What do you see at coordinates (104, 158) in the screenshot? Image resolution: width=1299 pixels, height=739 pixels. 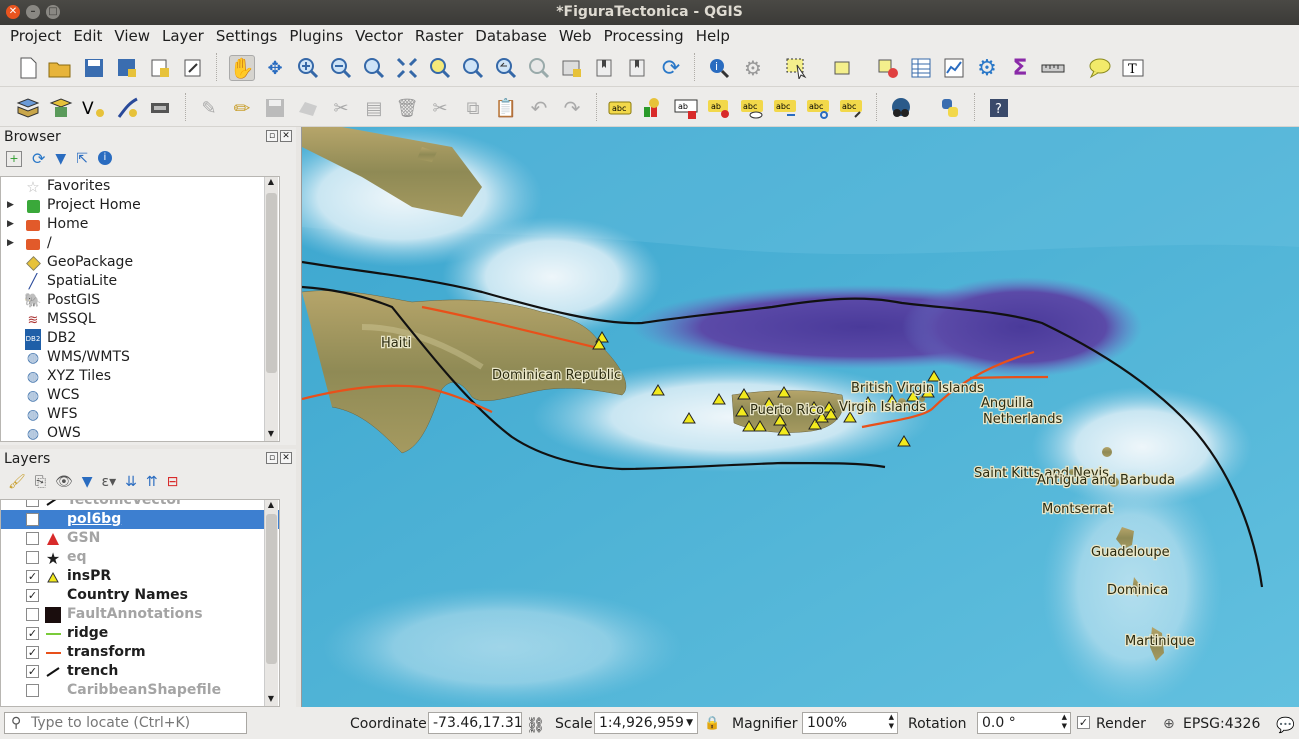 I see `properties-icon: i` at bounding box center [104, 158].